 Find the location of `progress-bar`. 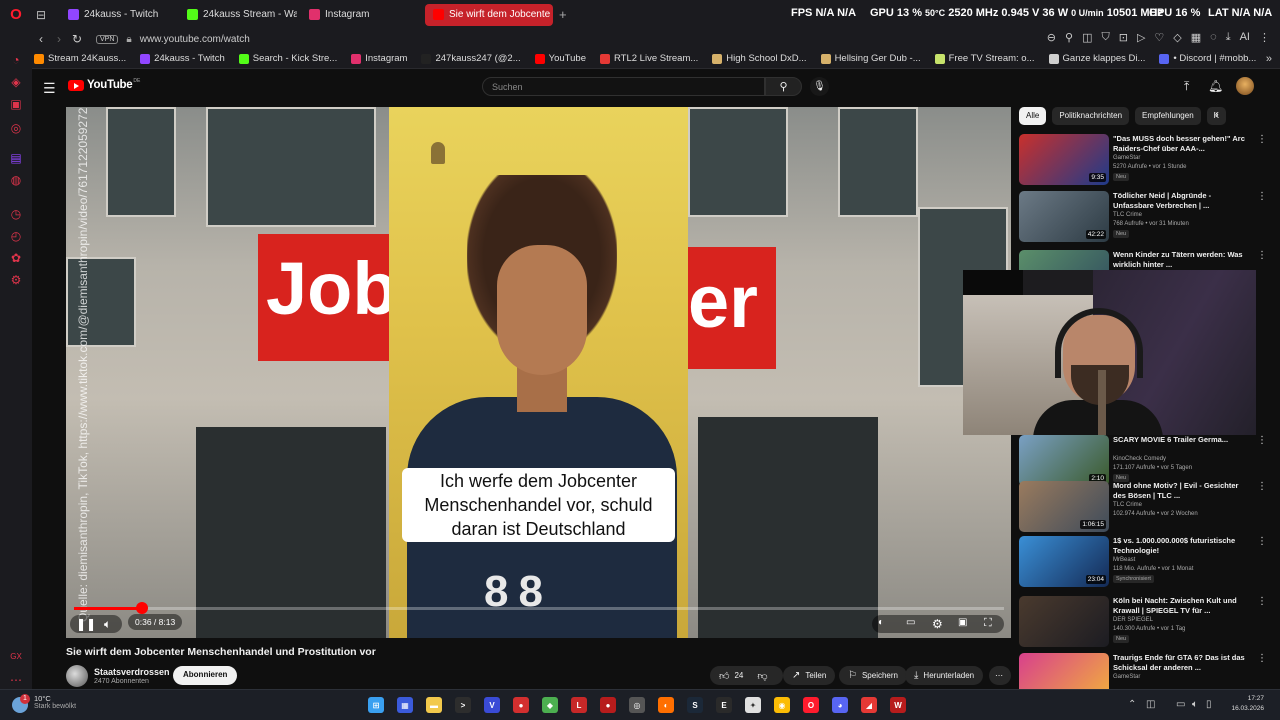

progress-bar is located at coordinates (539, 608).